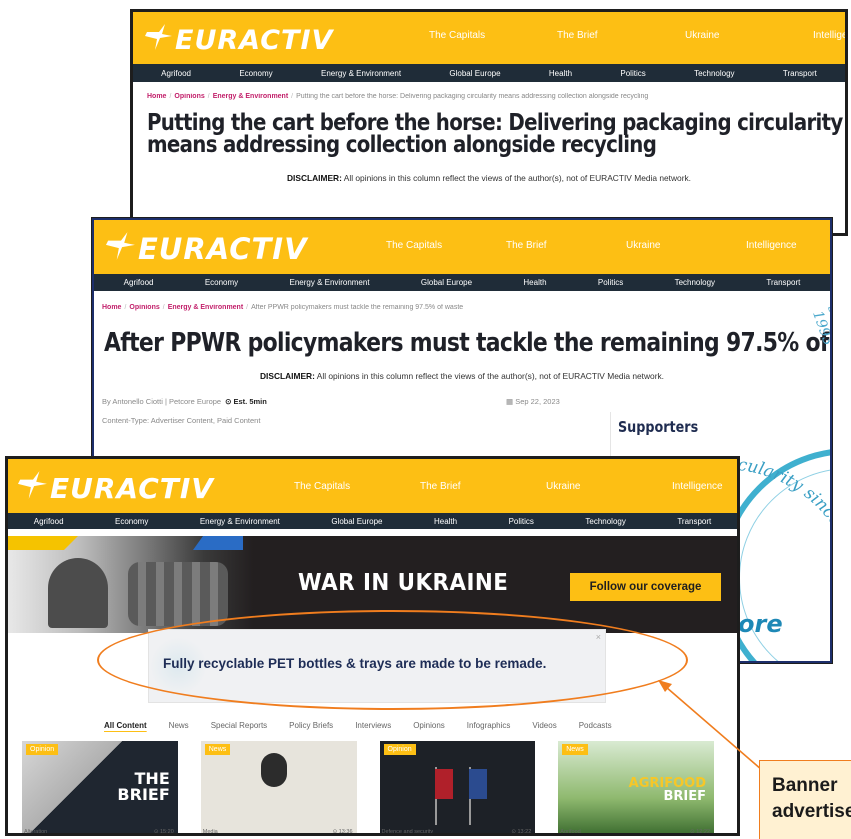 This screenshot has width=851, height=839. Describe the element at coordinates (460, 795) in the screenshot. I see `flags-image` at that location.